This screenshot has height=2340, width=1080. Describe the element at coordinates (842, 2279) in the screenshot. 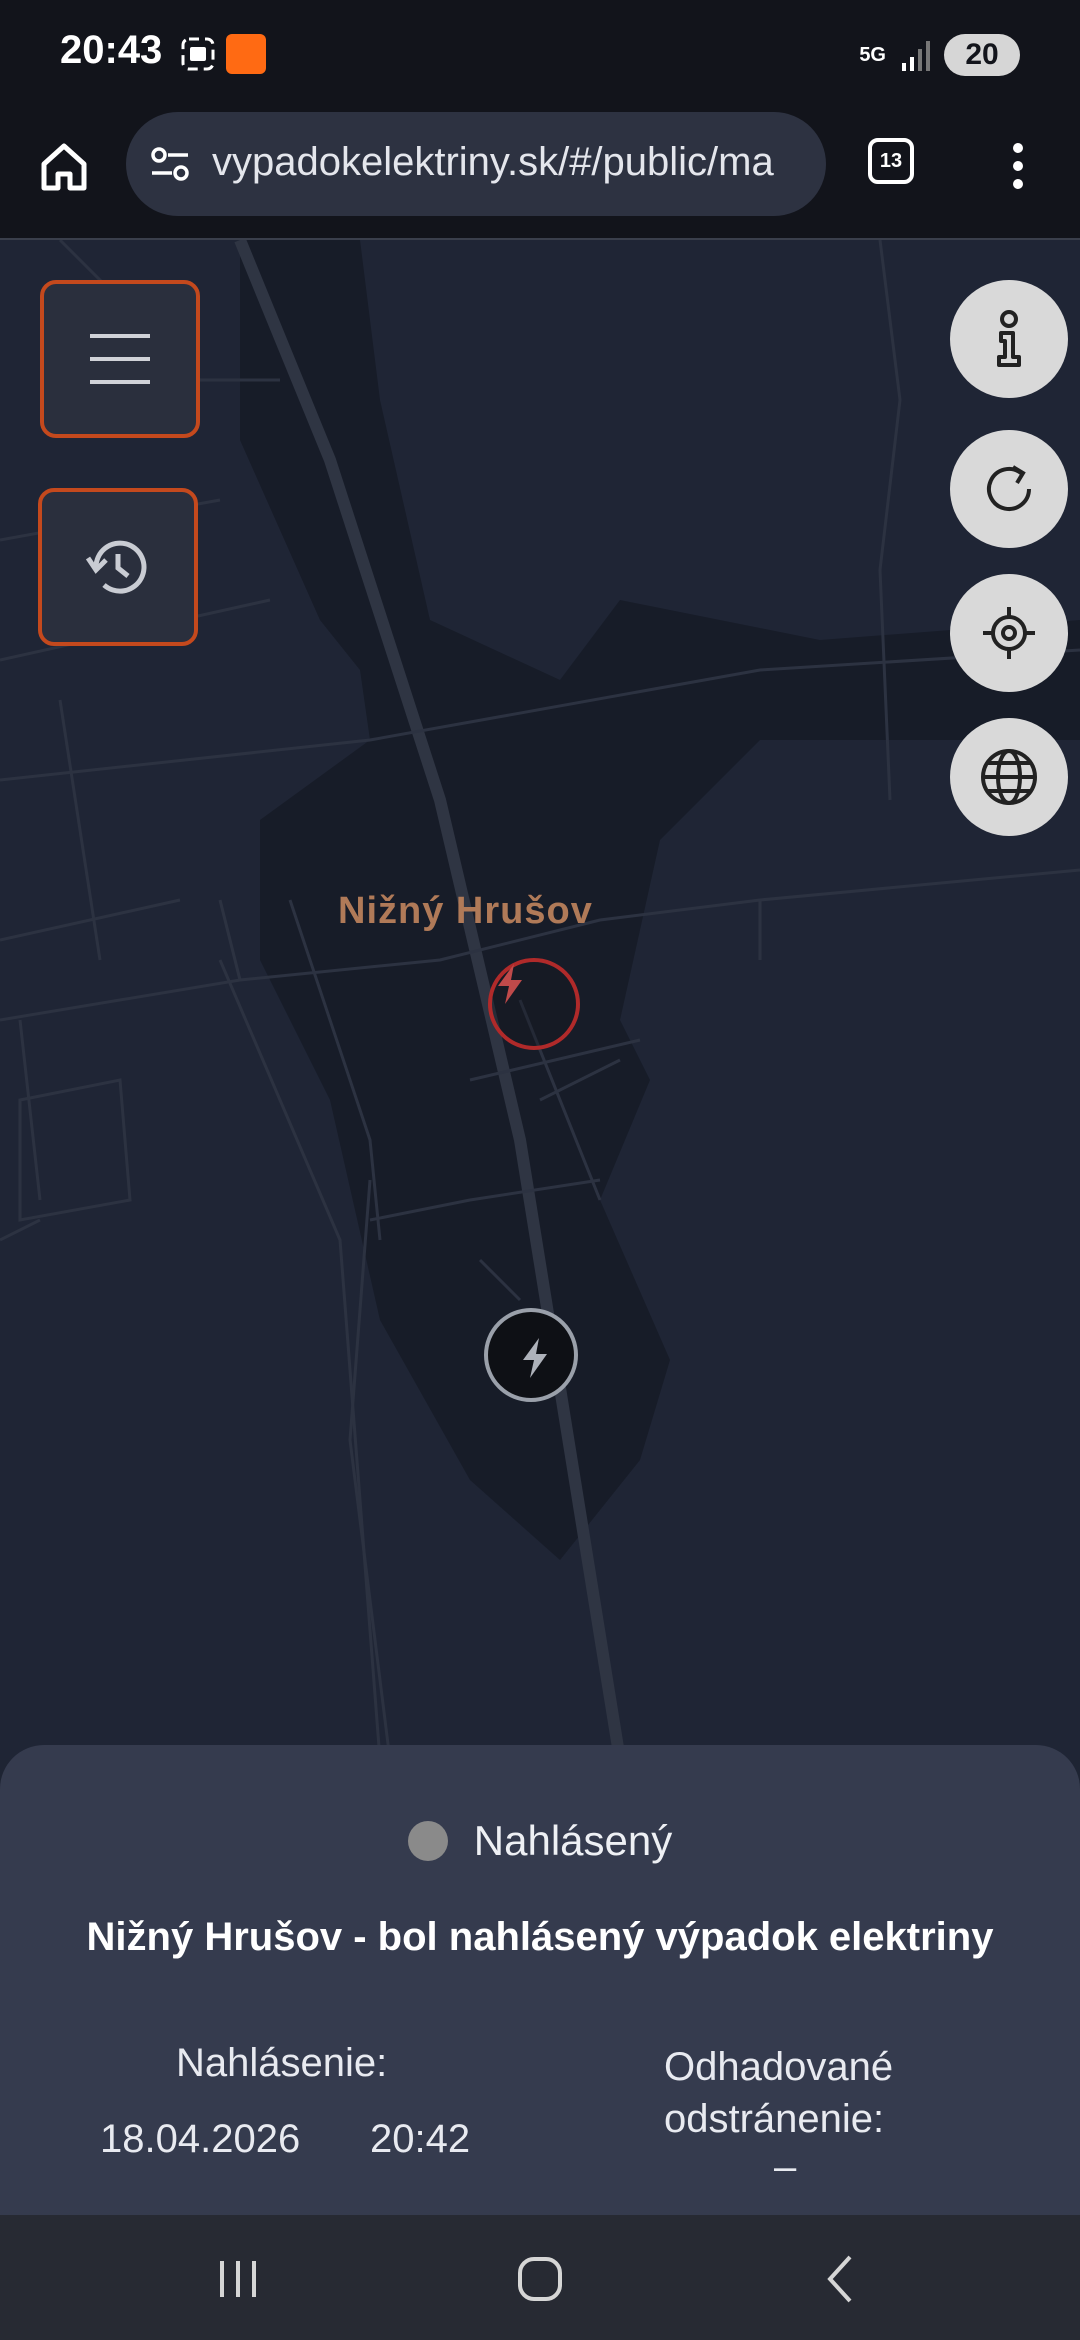

I see `back-icon` at that location.